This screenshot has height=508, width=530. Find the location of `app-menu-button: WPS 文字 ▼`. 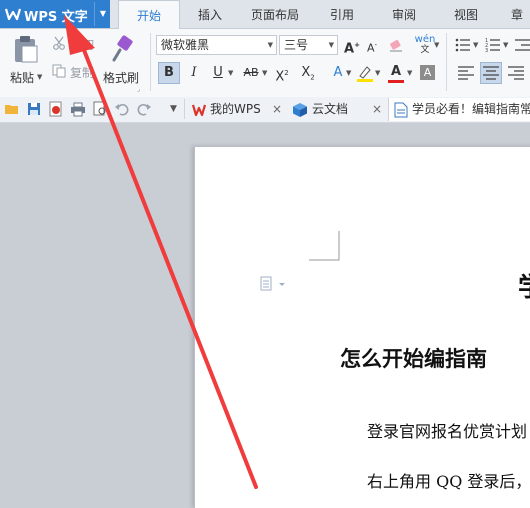

app-menu-button: WPS 文字 ▼ is located at coordinates (55, 14).